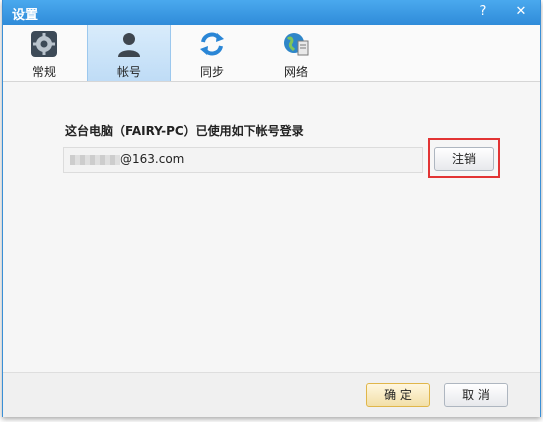 The height and width of the screenshot is (422, 543). I want to click on account-email-domain: @163.com, so click(152, 159).